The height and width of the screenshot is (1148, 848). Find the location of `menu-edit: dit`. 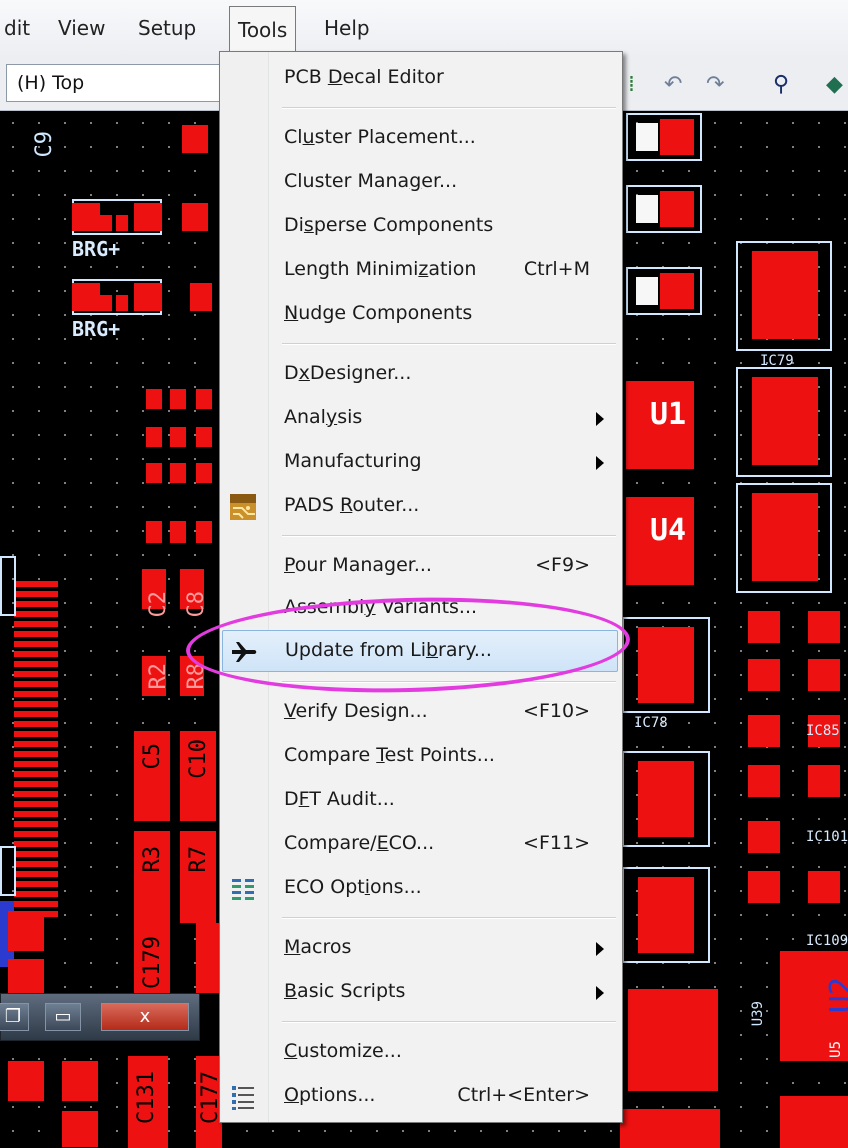

menu-edit: dit is located at coordinates (17, 28).